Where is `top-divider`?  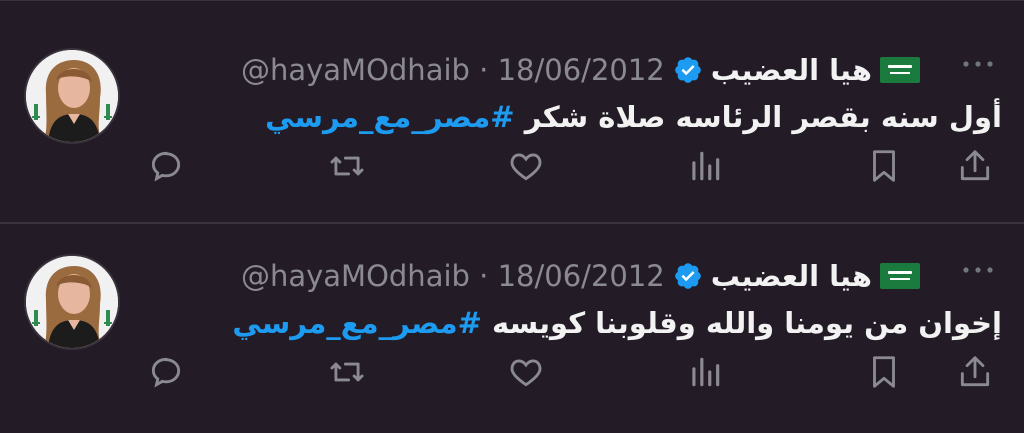 top-divider is located at coordinates (512, 0).